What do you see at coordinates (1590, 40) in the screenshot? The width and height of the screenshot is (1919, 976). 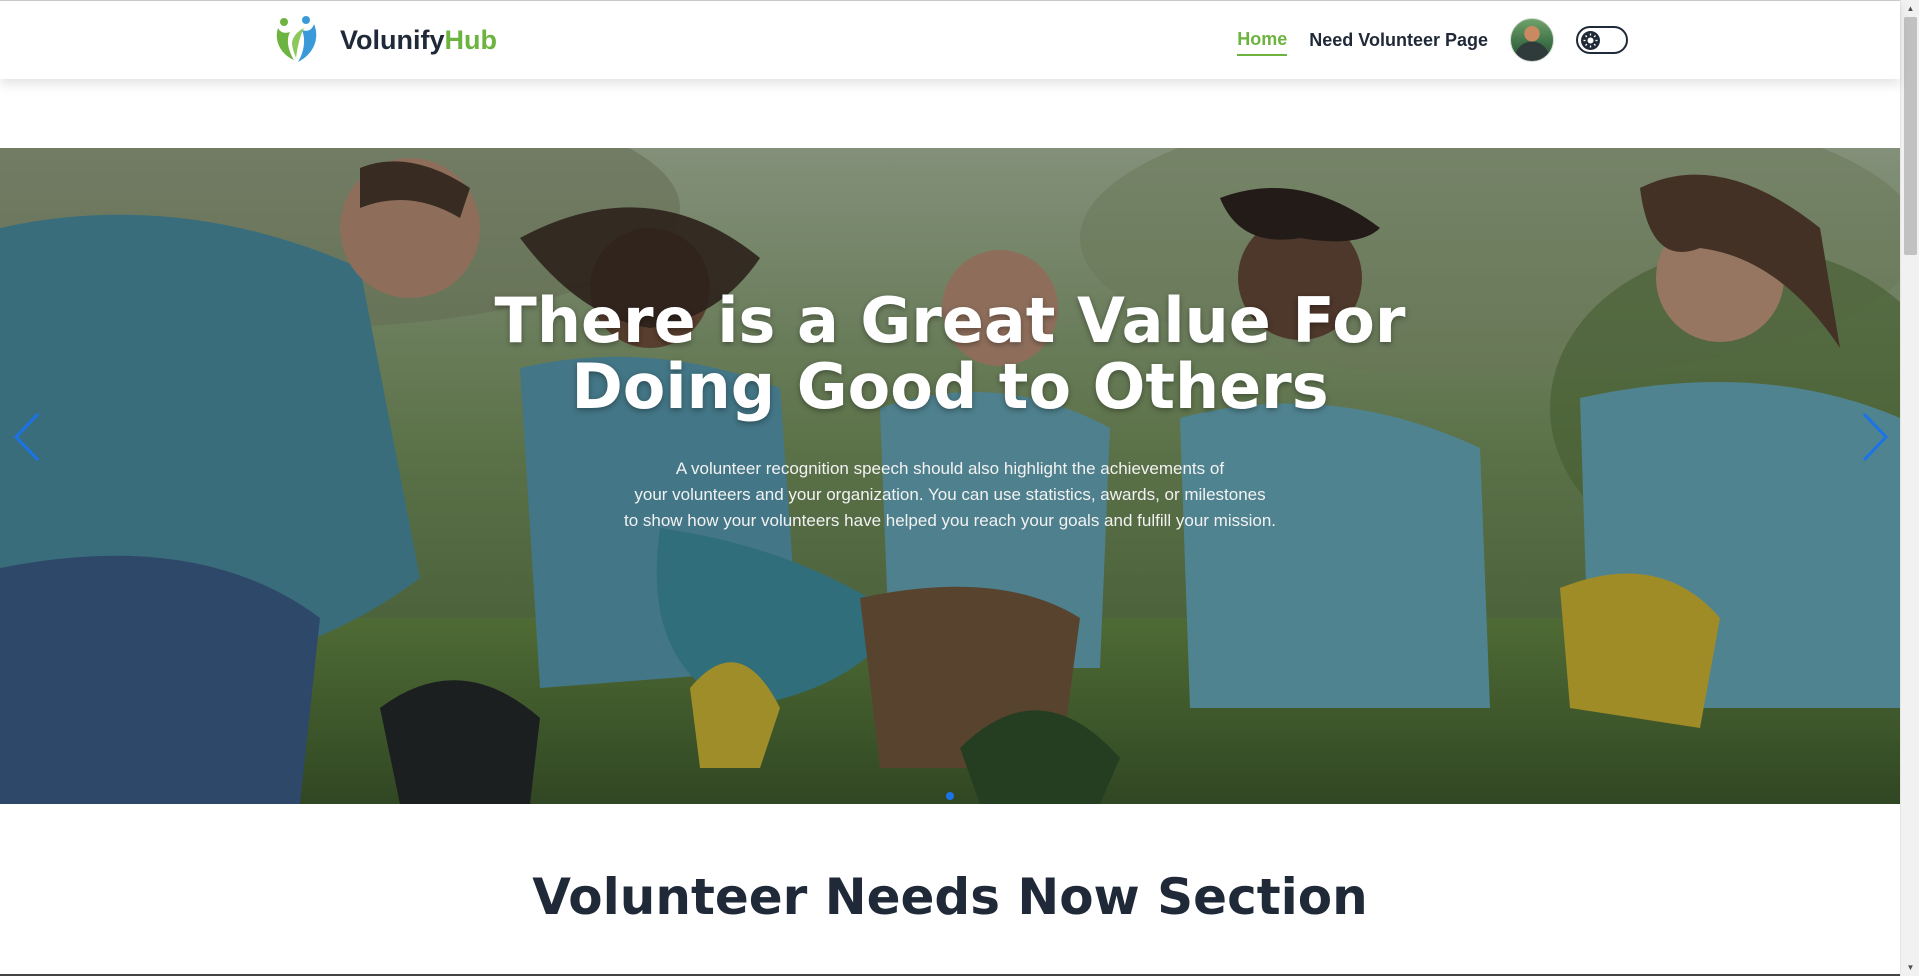 I see `sun-icon` at bounding box center [1590, 40].